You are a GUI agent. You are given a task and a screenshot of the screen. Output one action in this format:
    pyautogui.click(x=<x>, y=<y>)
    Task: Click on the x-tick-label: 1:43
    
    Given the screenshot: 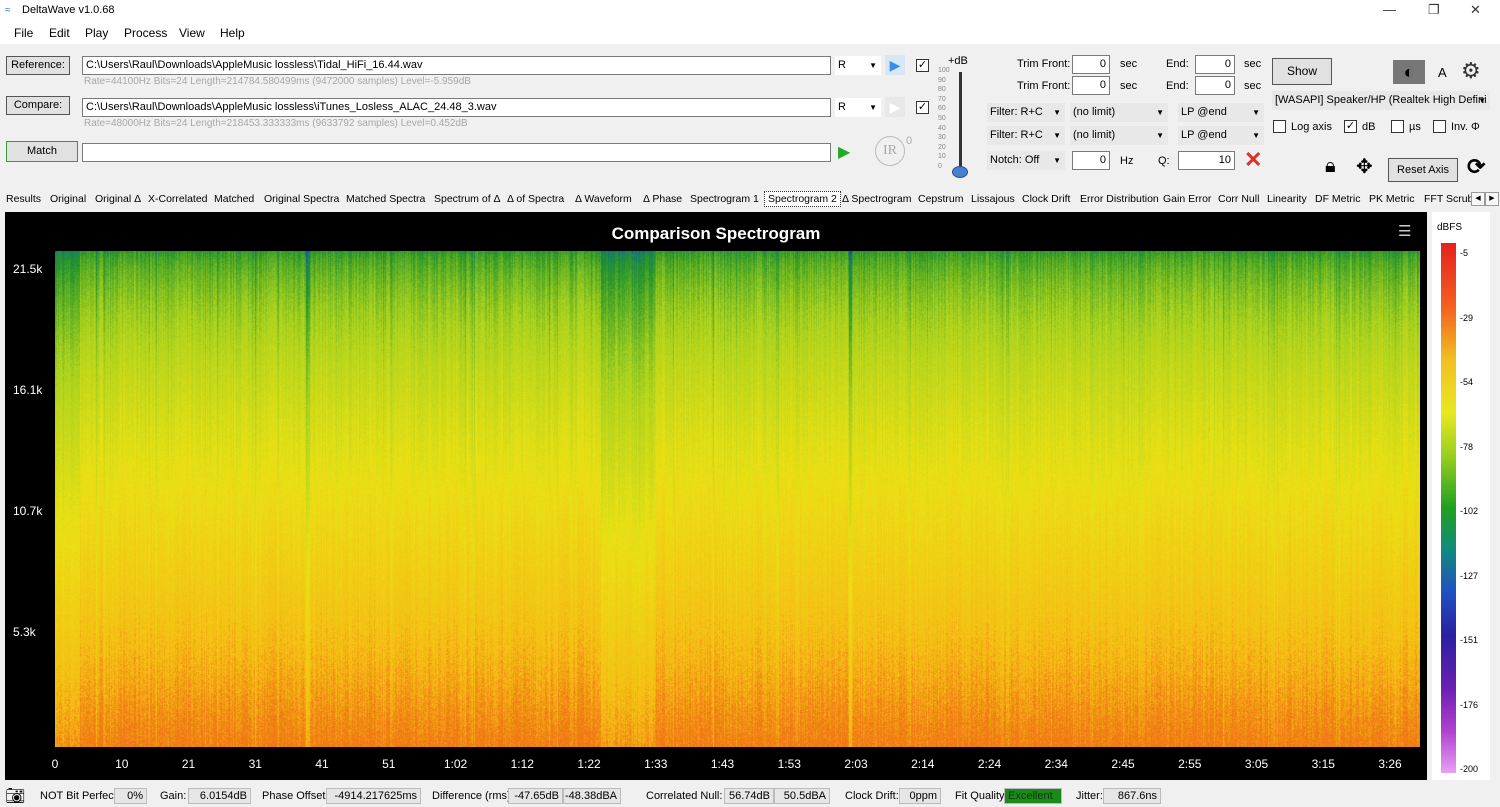 What is the action you would take?
    pyautogui.click(x=722, y=764)
    